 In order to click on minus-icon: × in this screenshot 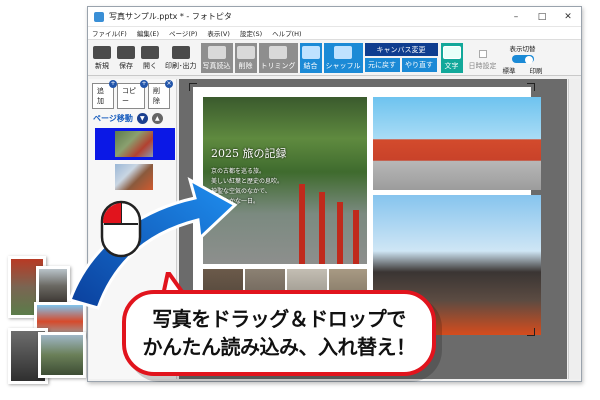, I will do `click(169, 84)`.